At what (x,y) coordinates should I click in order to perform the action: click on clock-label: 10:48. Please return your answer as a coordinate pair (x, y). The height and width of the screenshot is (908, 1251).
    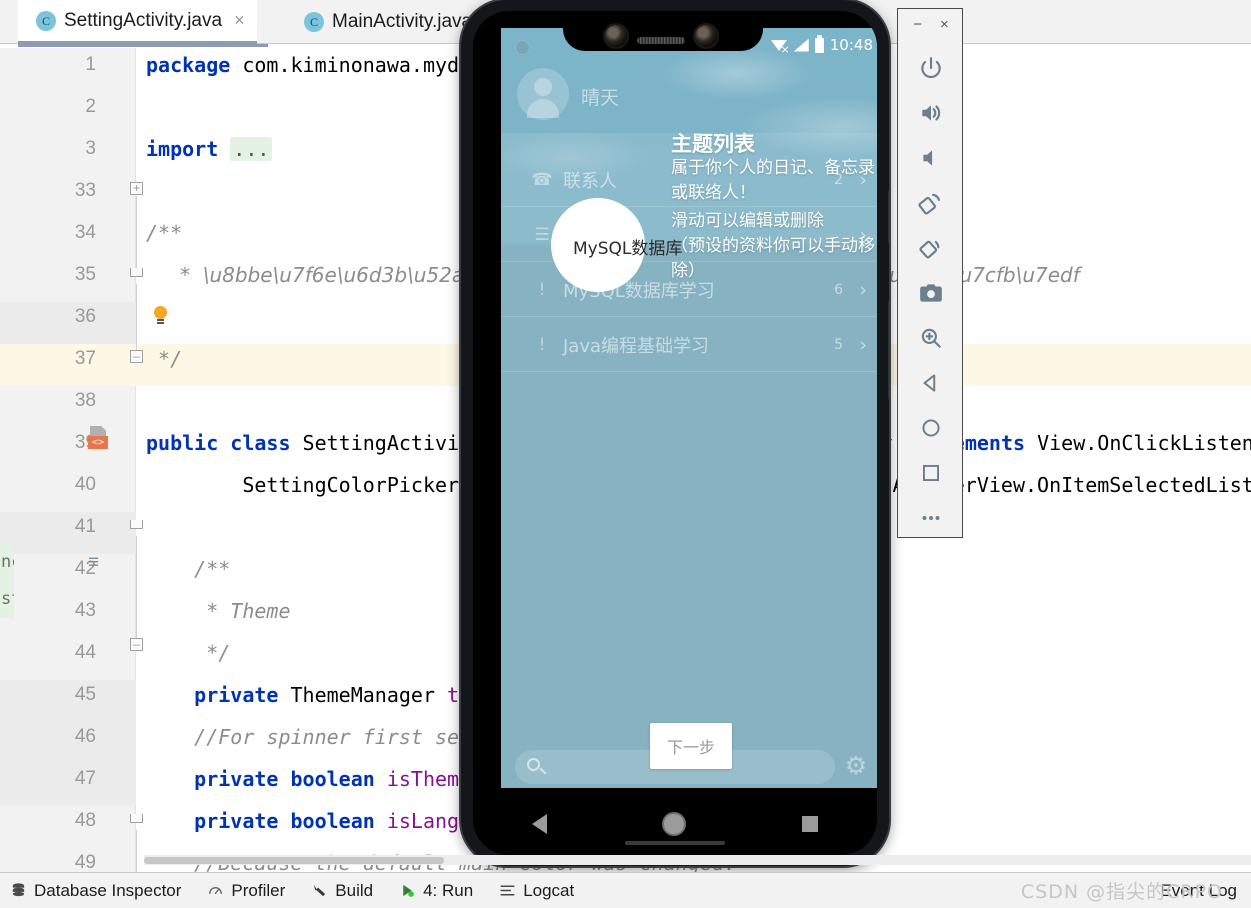
    Looking at the image, I should click on (851, 45).